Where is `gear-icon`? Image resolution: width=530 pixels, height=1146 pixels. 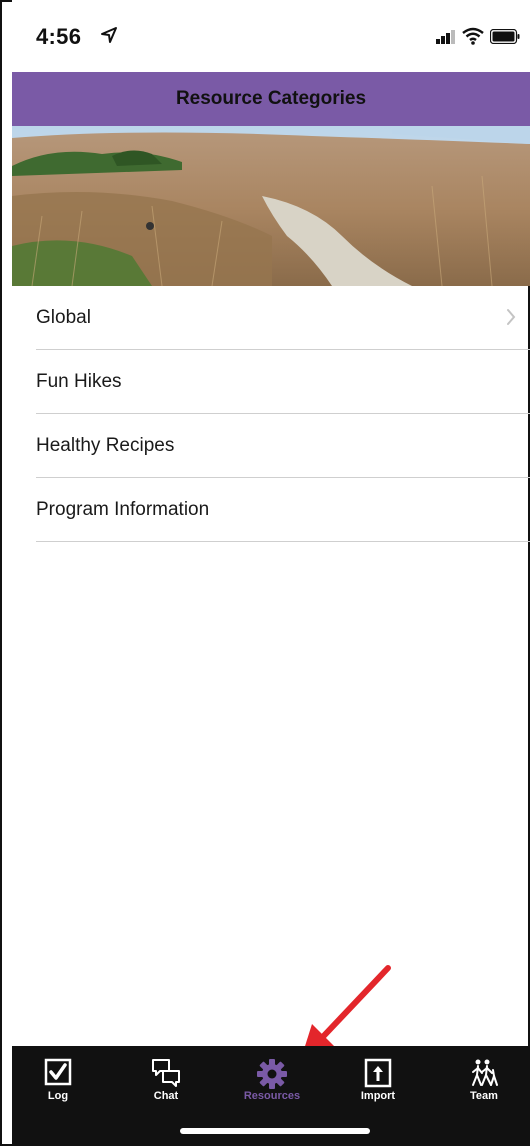 gear-icon is located at coordinates (272, 1074).